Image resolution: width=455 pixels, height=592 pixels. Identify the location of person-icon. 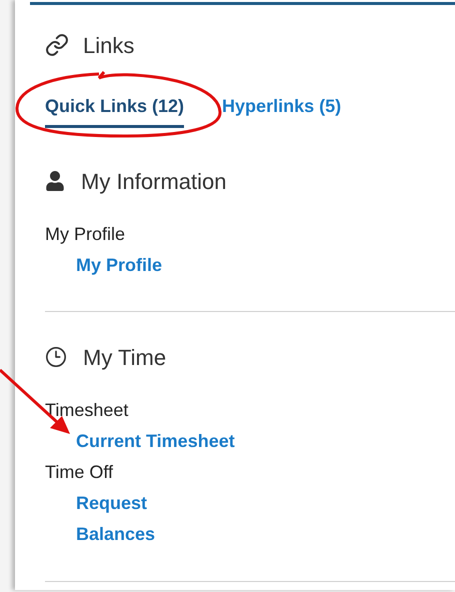
(55, 181).